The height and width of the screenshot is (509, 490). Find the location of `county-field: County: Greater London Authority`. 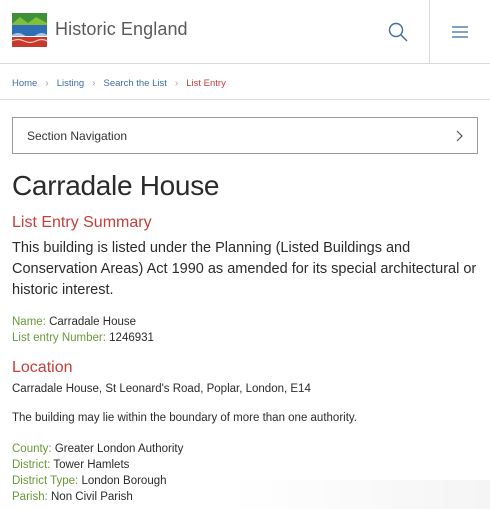

county-field: County: Greater London Authority is located at coordinates (97, 449).